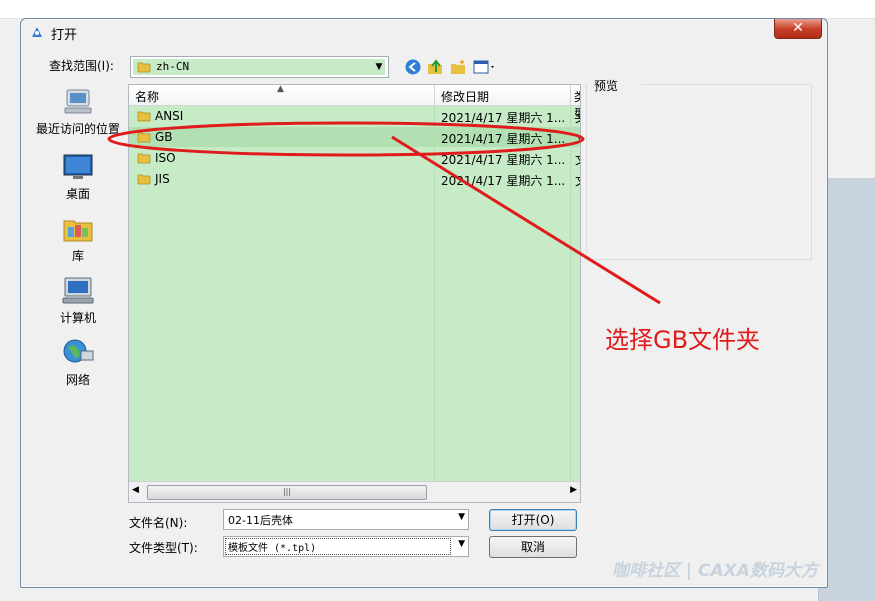  I want to click on annotation-label: 选择GB文件夹, so click(683, 340).